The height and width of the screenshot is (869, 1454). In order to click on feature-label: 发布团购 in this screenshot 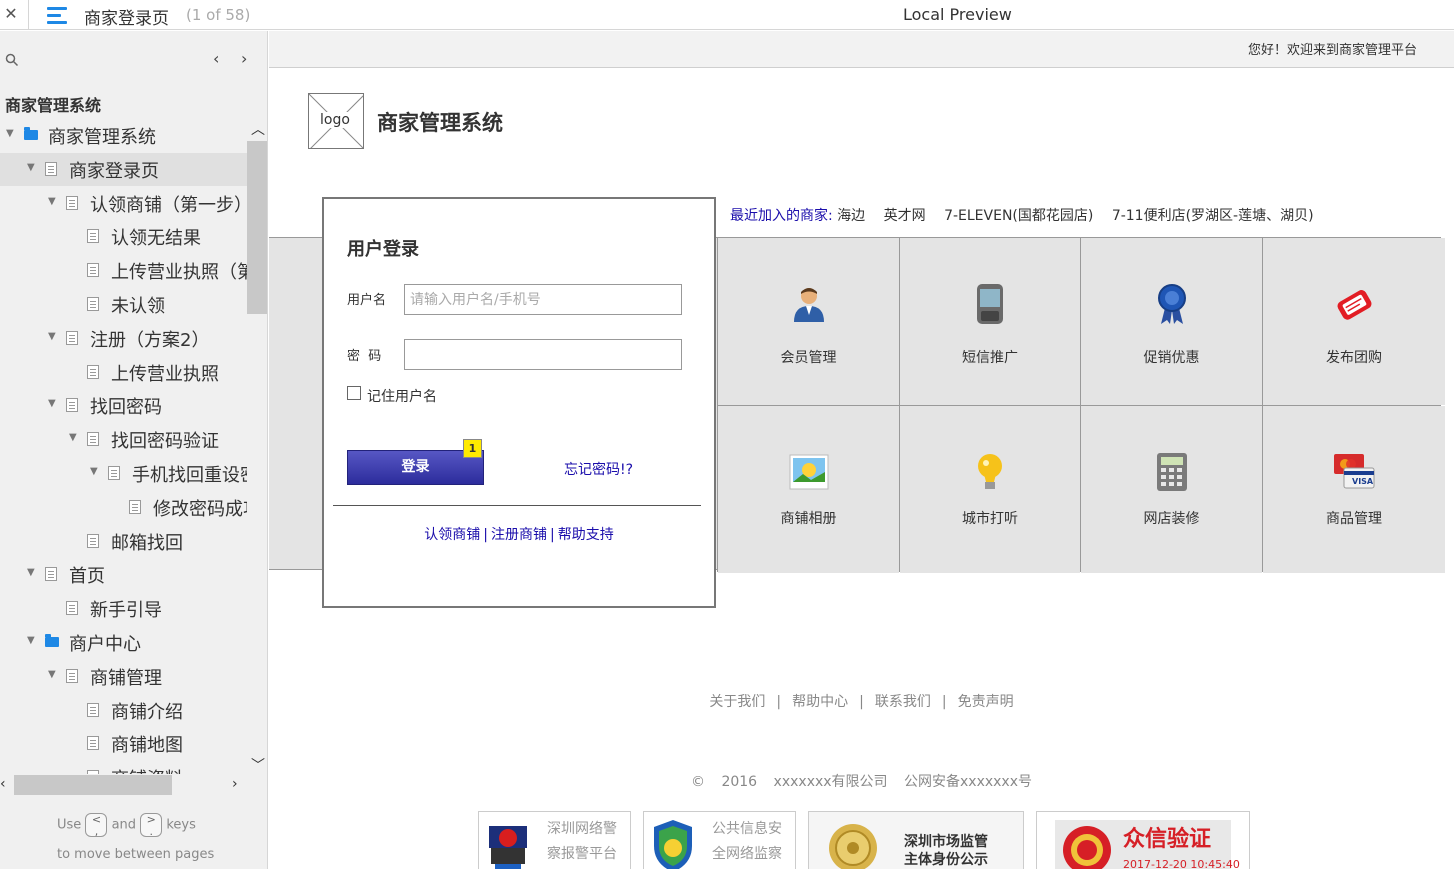, I will do `click(1354, 358)`.